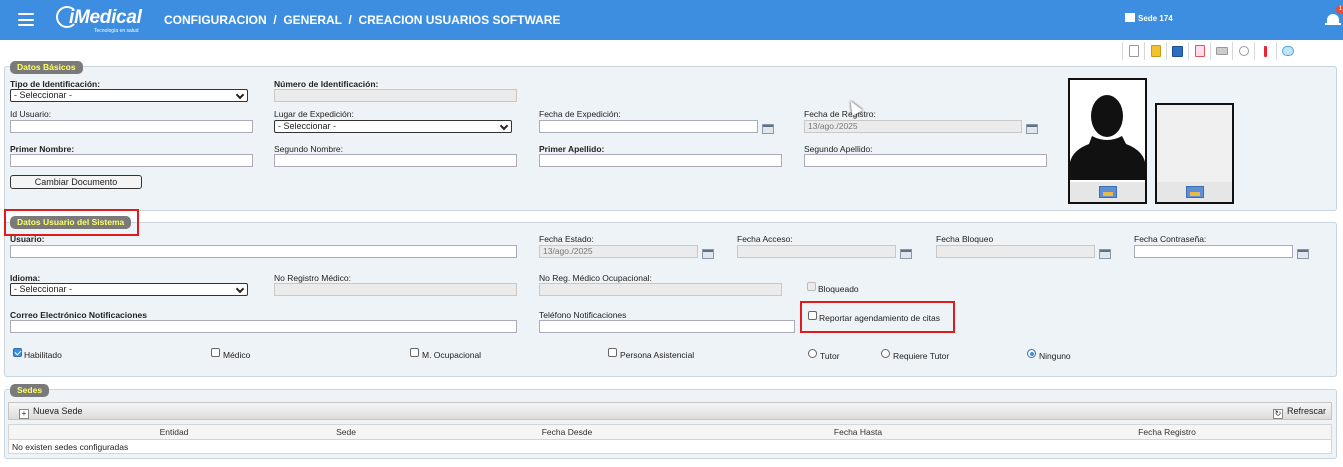 This screenshot has height=467, width=1343. I want to click on primer-nombre-label: Primer Nombre:, so click(42, 149).